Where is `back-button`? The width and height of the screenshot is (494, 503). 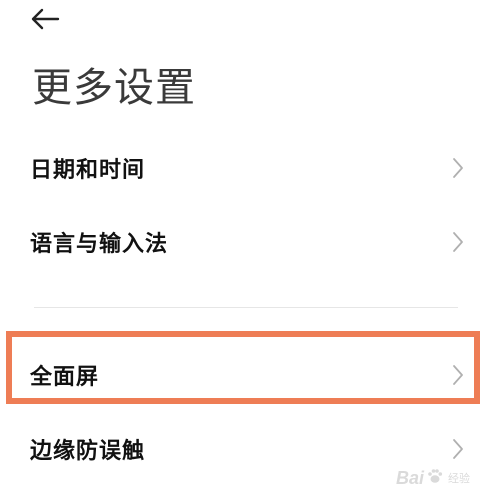 back-button is located at coordinates (50, 19).